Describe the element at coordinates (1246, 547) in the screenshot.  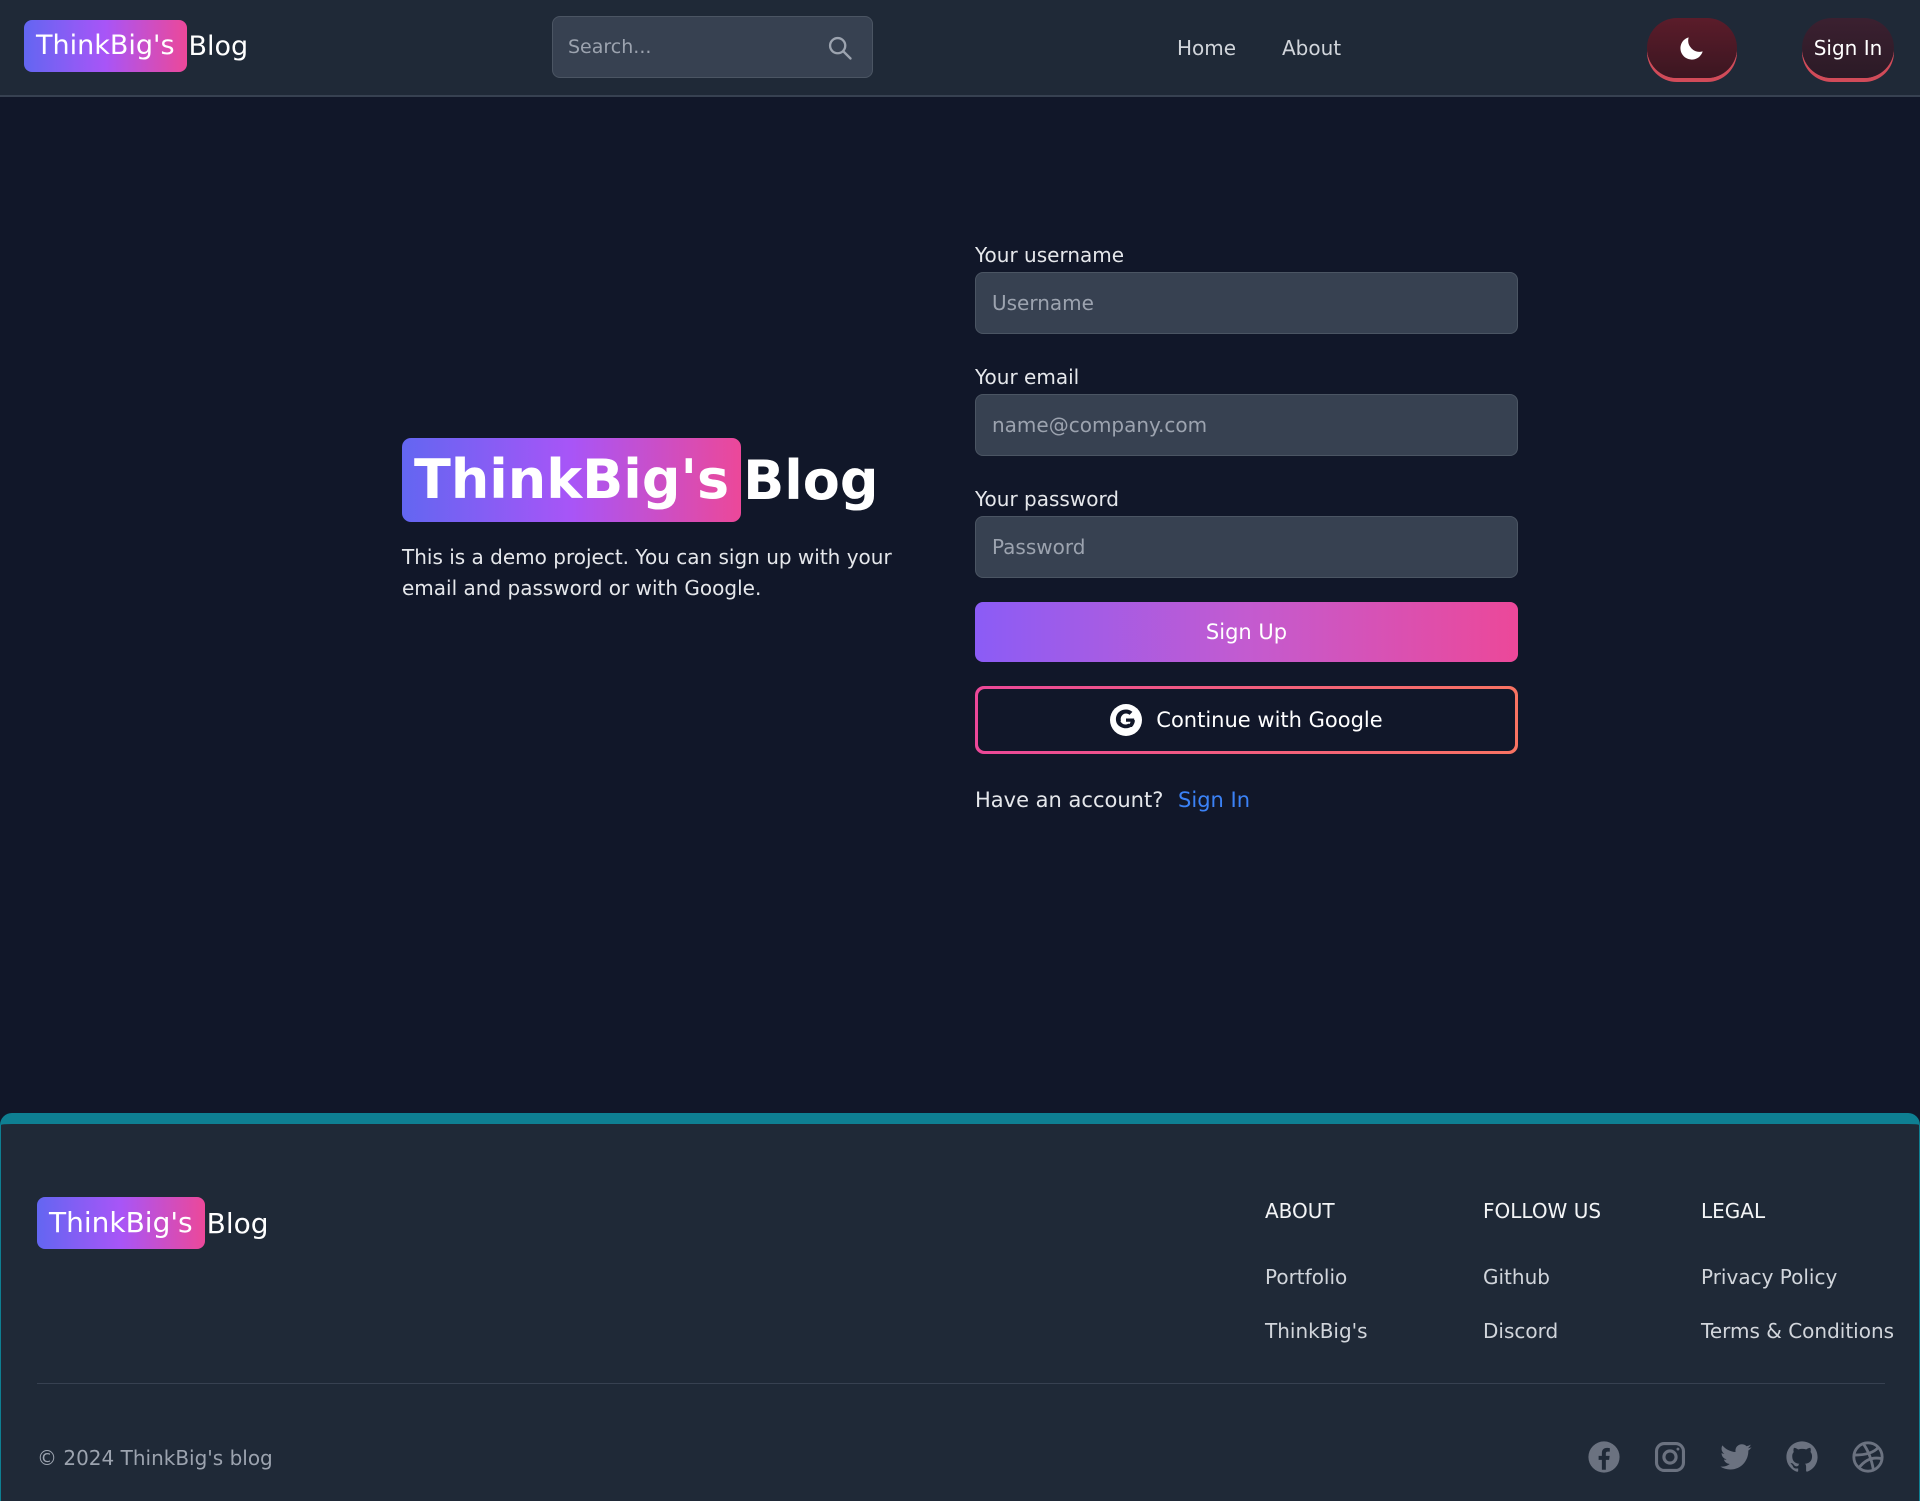
I see `password-input` at that location.